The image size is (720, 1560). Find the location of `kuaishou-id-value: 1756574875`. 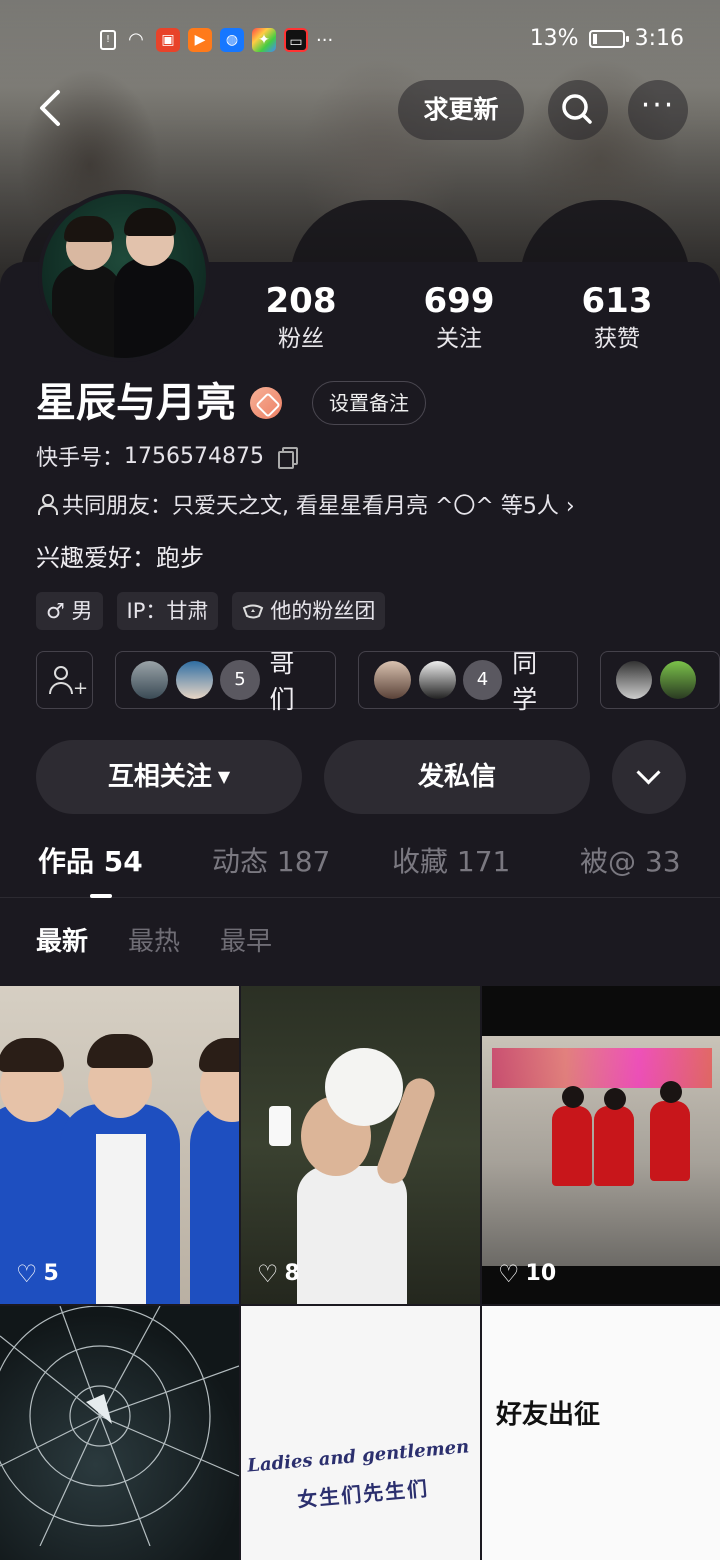

kuaishou-id-value: 1756574875 is located at coordinates (194, 456).